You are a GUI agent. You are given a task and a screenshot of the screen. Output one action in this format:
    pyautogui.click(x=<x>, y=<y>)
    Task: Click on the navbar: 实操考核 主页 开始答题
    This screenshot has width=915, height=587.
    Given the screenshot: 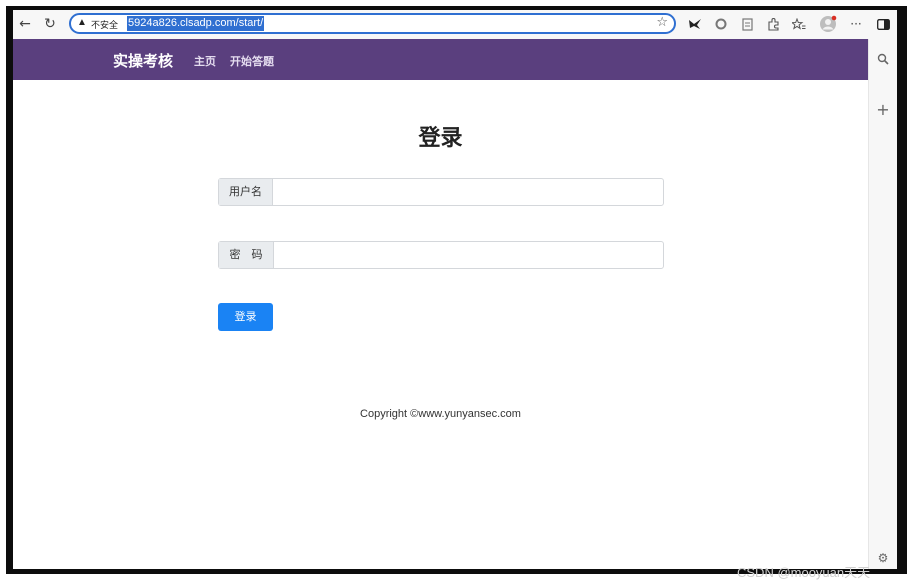 What is the action you would take?
    pyautogui.click(x=440, y=59)
    